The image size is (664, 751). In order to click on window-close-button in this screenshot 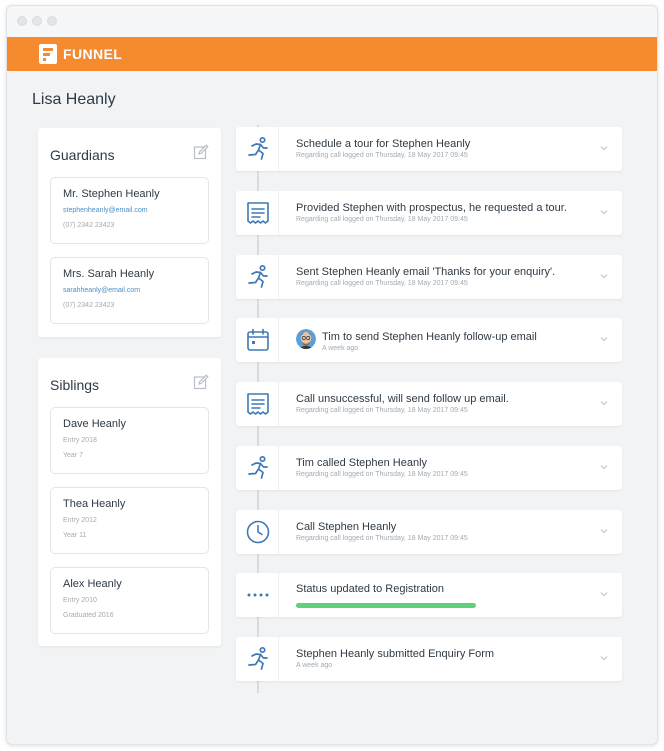, I will do `click(22, 21)`.